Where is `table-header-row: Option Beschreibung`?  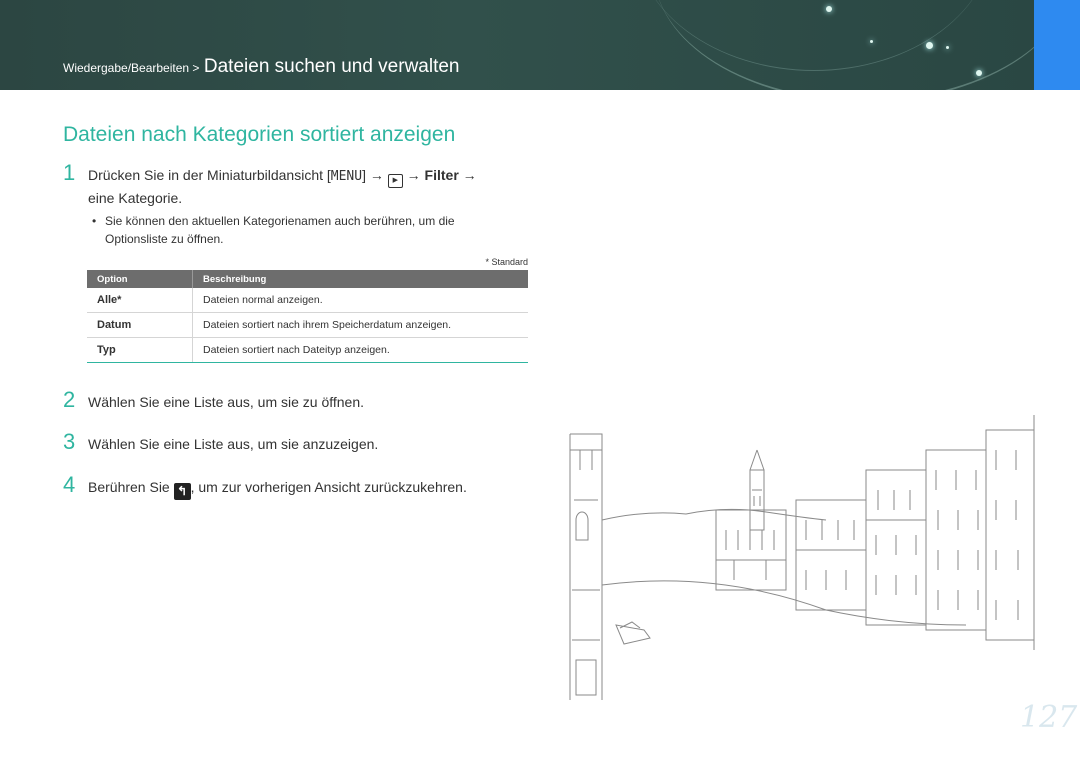
table-header-row: Option Beschreibung is located at coordinates (307, 279).